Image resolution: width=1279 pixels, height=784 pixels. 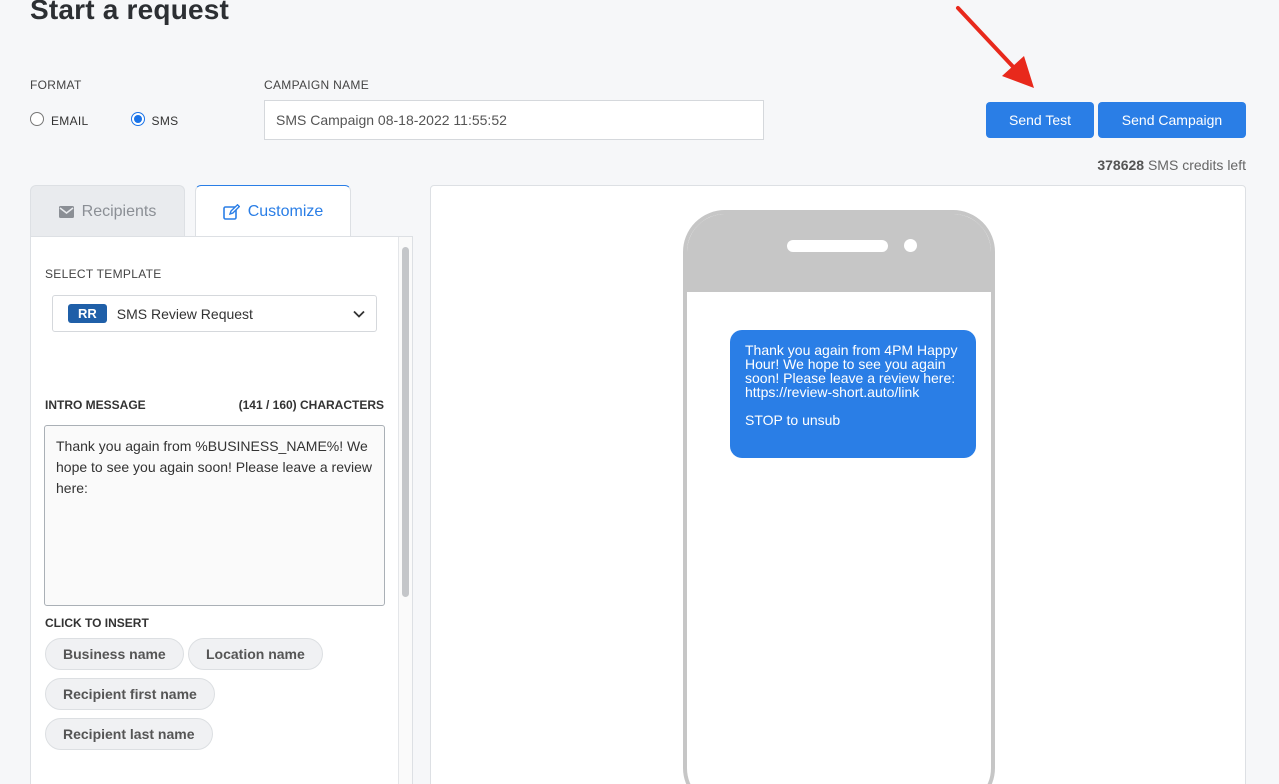 I want to click on insert-chip-recipient-last-name: Recipient last name, so click(x=129, y=734).